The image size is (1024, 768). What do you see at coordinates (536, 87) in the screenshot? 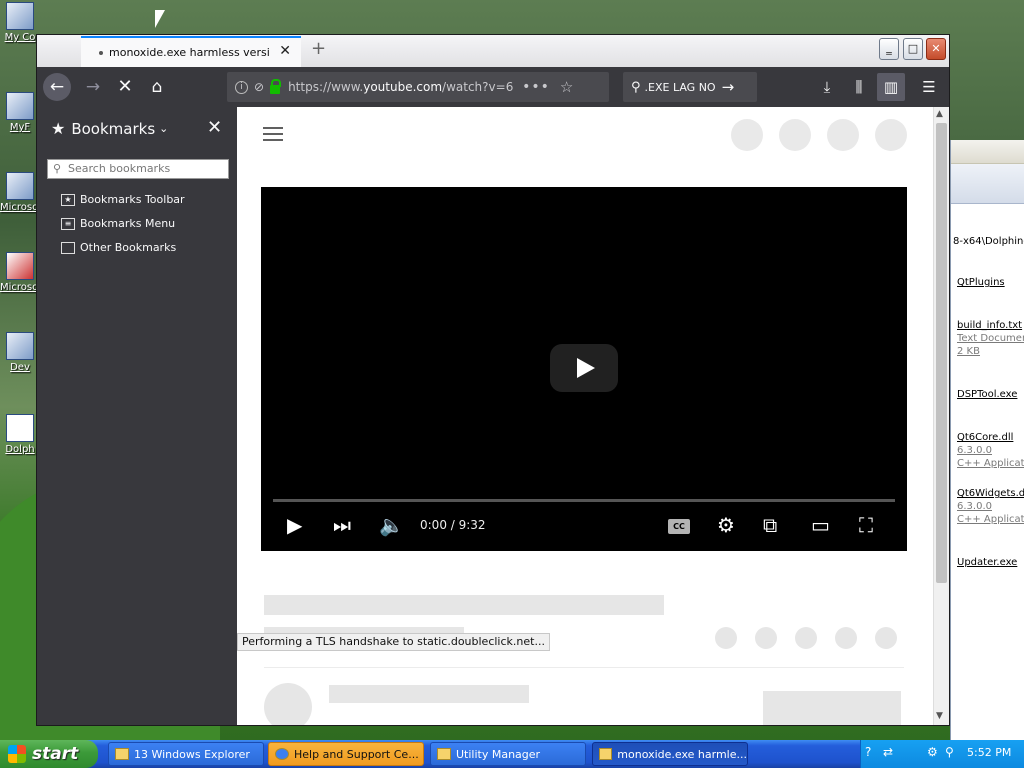
I see `page-actions-icon: •••` at bounding box center [536, 87].